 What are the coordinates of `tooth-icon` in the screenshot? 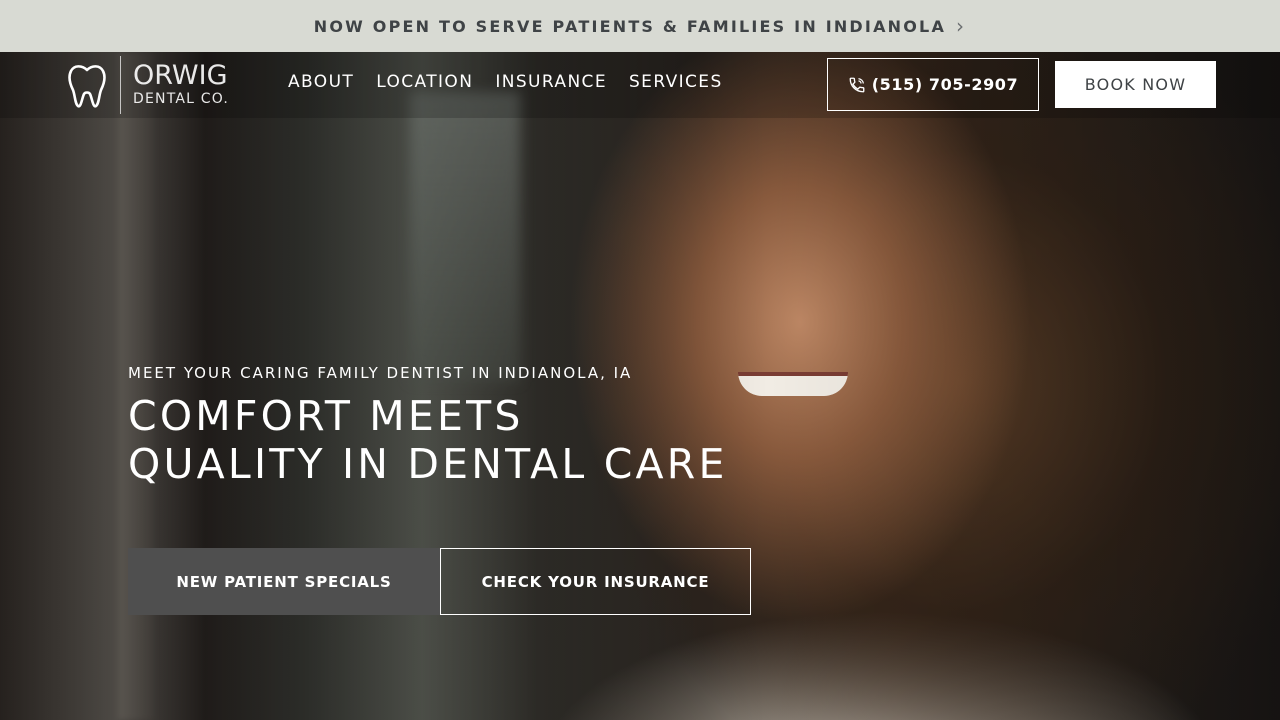 It's located at (87, 86).